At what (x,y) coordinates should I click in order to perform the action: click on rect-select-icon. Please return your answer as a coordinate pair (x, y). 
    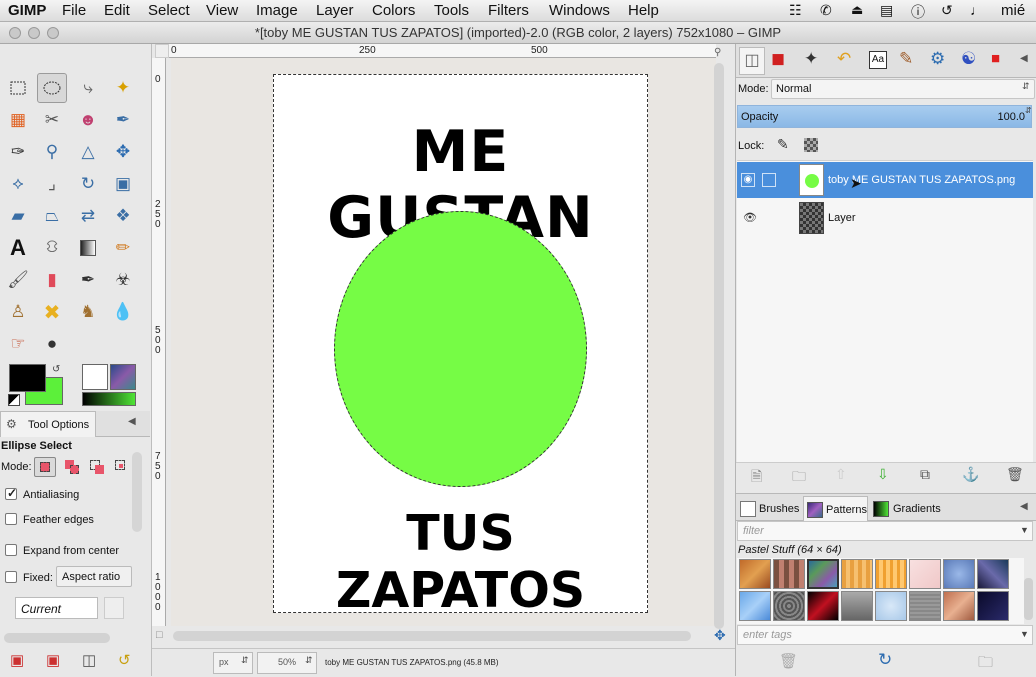
    Looking at the image, I should click on (18, 88).